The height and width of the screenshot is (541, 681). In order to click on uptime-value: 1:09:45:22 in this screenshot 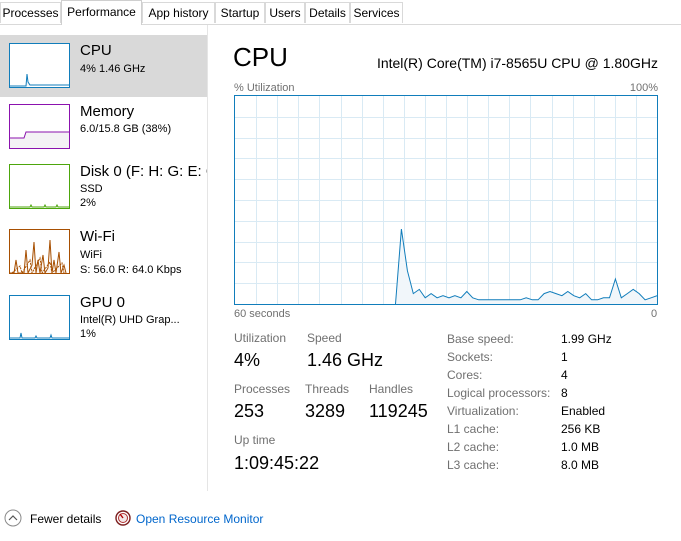, I will do `click(277, 463)`.